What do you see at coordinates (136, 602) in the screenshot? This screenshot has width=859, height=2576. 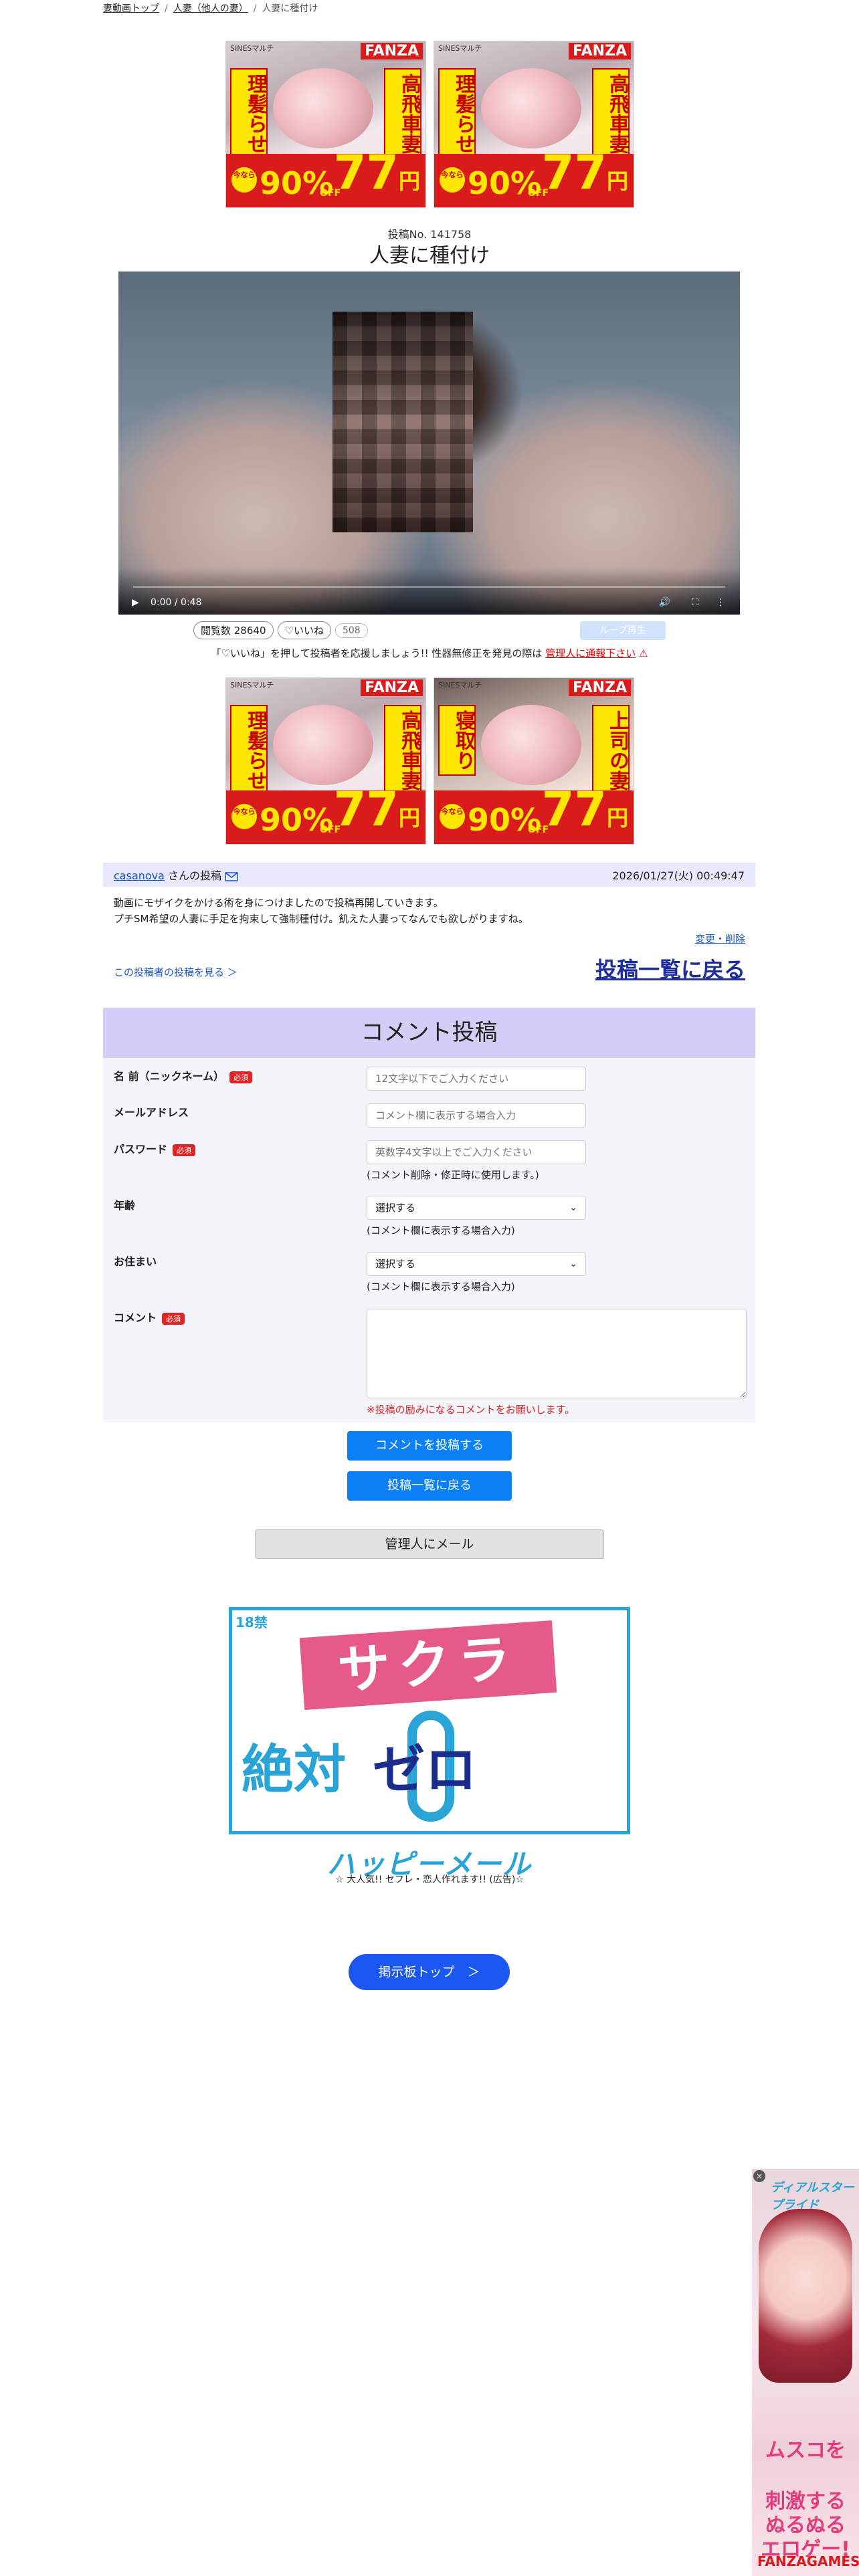 I see `play-icon: ▶` at bounding box center [136, 602].